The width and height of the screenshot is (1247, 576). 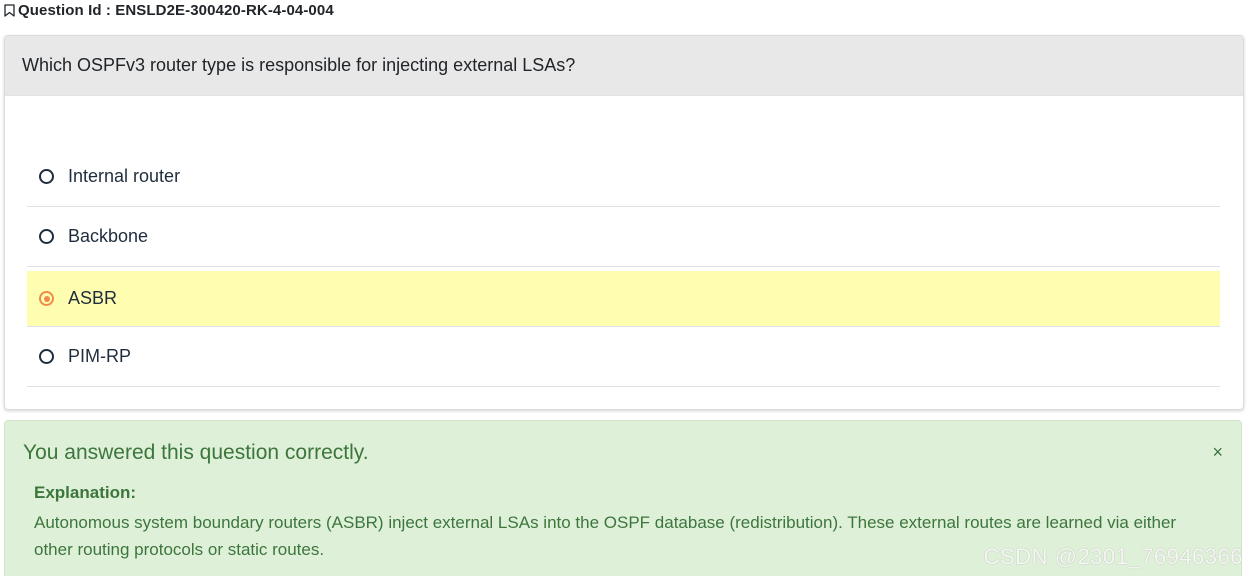 I want to click on option-label: PIM-RP, so click(x=99, y=356).